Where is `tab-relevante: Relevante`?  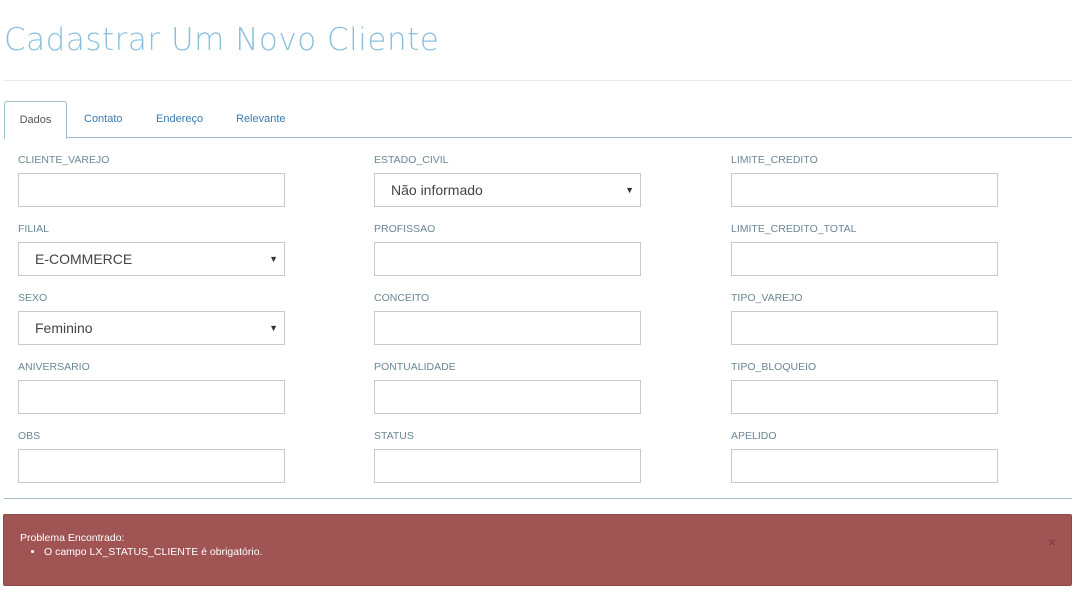
tab-relevante: Relevante is located at coordinates (261, 119).